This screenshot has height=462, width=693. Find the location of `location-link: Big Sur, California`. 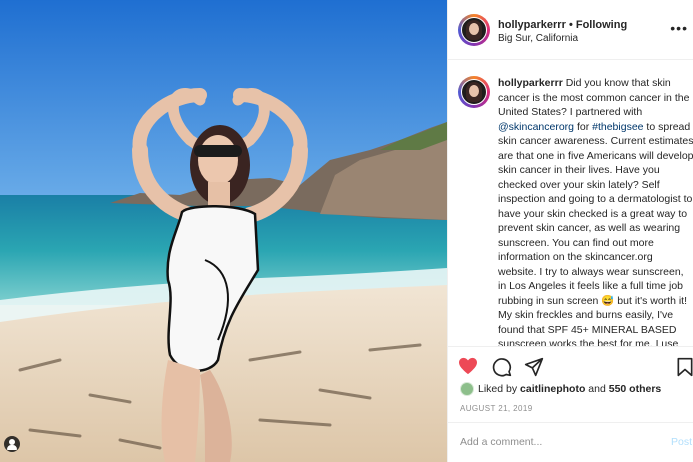

location-link: Big Sur, California is located at coordinates (538, 38).